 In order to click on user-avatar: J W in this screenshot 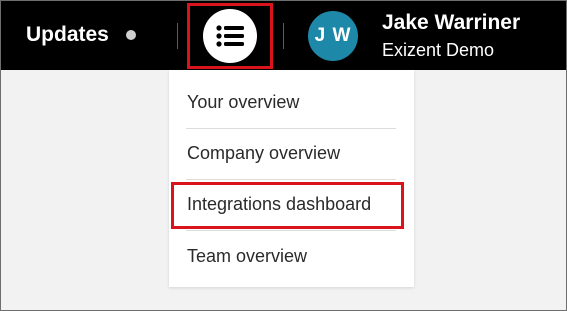, I will do `click(333, 36)`.